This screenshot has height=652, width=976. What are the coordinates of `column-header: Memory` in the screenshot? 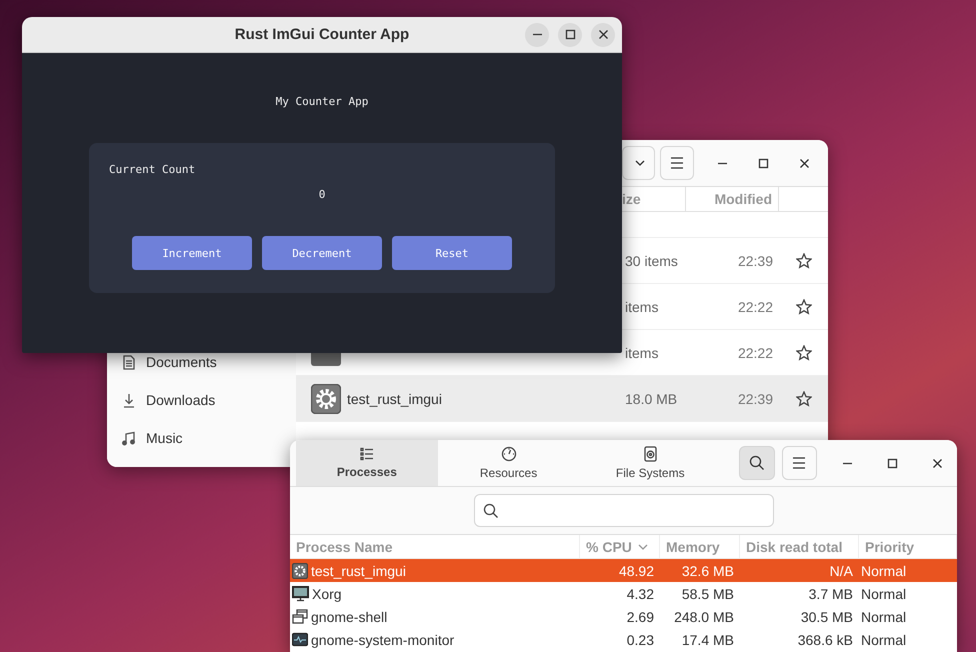 It's located at (693, 546).